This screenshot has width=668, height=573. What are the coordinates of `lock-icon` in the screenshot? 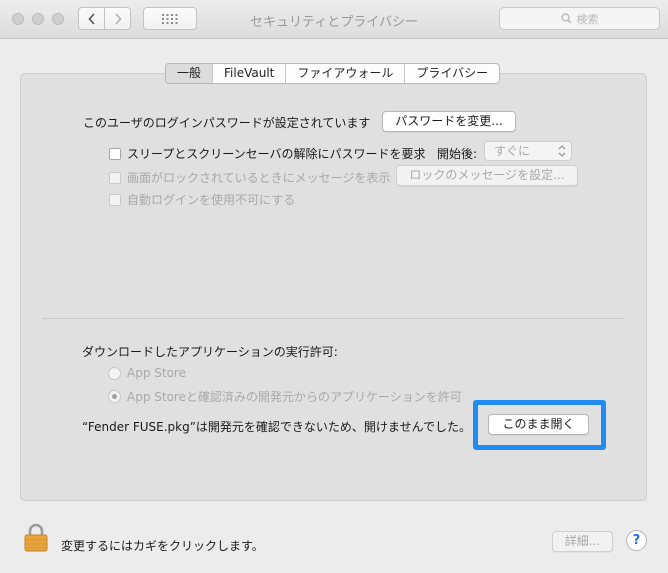 It's located at (36, 537).